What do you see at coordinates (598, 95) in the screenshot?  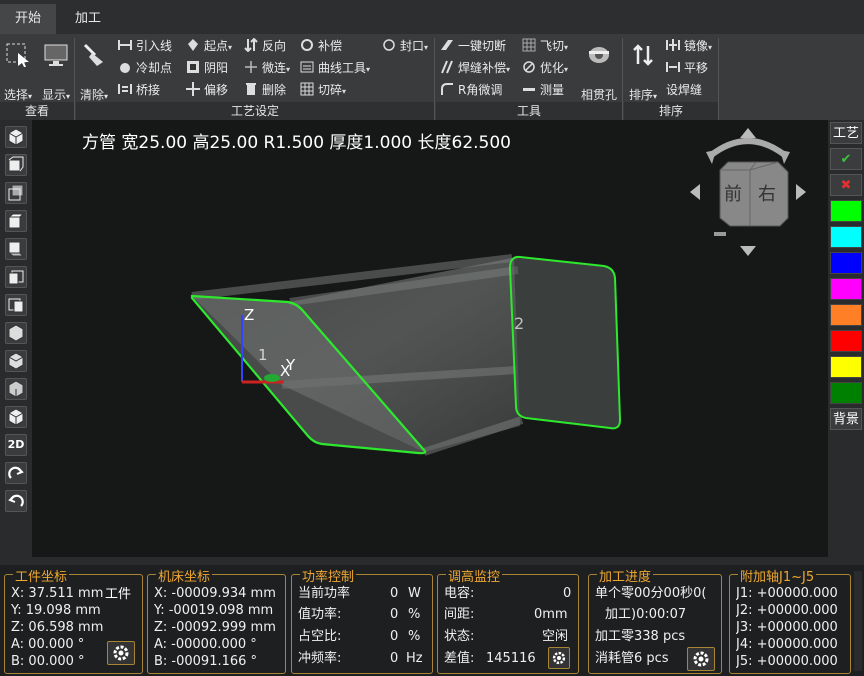 I see `intersect-hole-label: 相贯孔` at bounding box center [598, 95].